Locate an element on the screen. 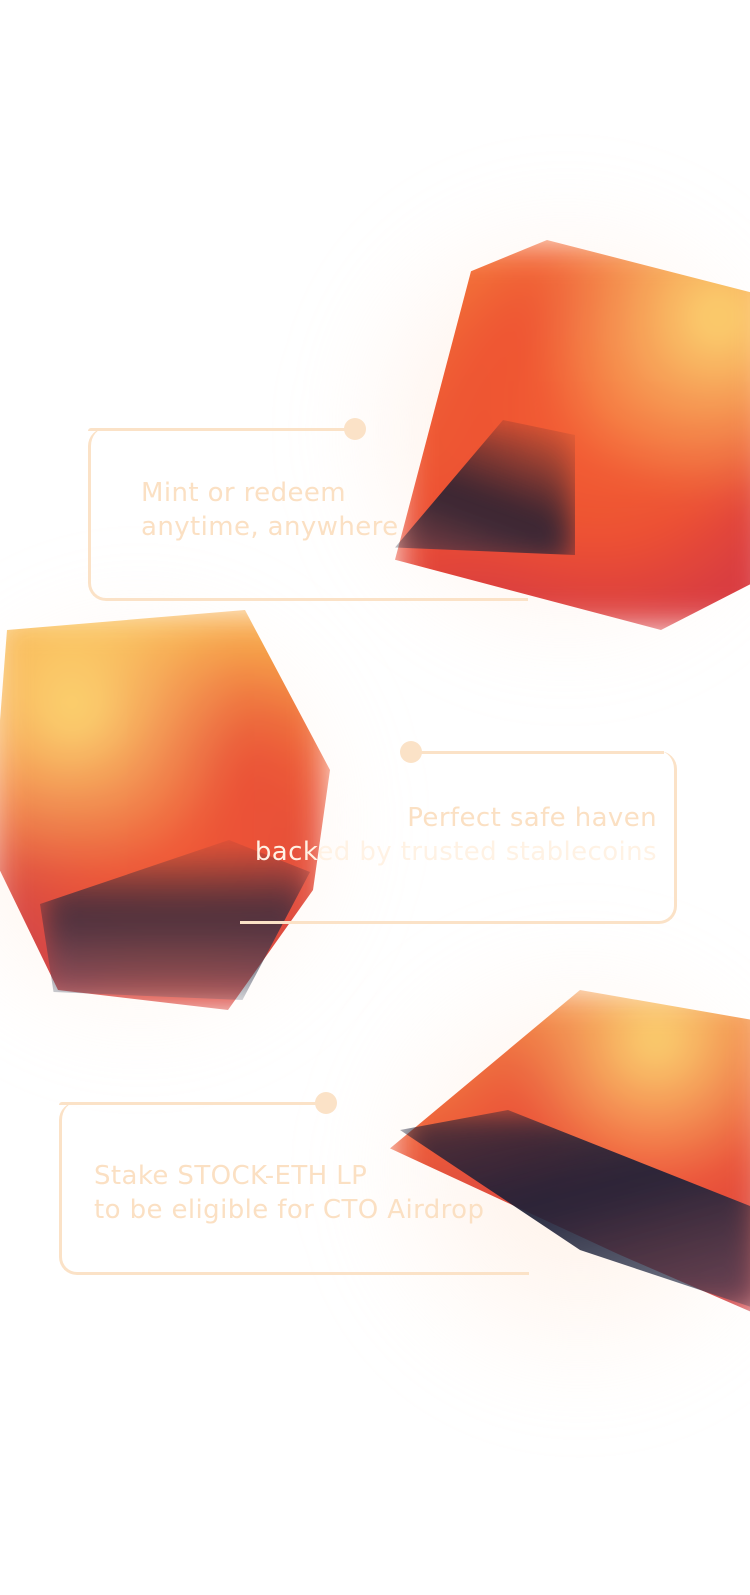  feature-safe-haven-line2: backed by trusted stablecoins is located at coordinates (455, 852).